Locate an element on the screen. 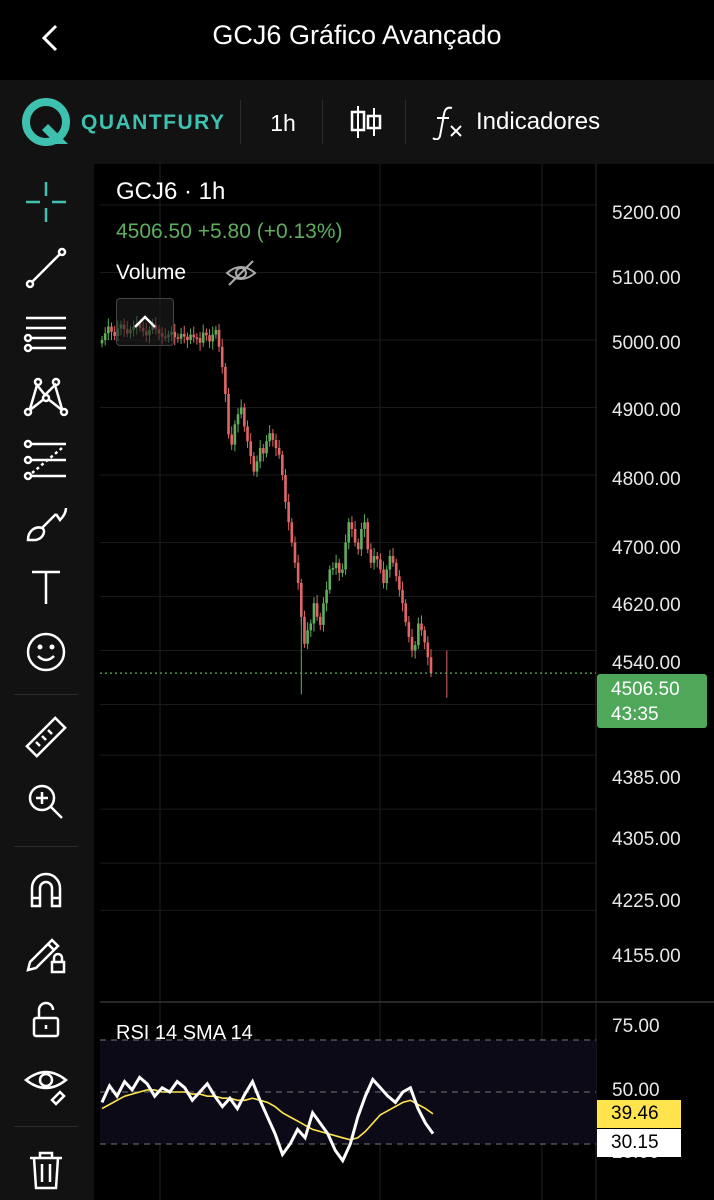  y-axis-label: 5200.00 is located at coordinates (646, 213).